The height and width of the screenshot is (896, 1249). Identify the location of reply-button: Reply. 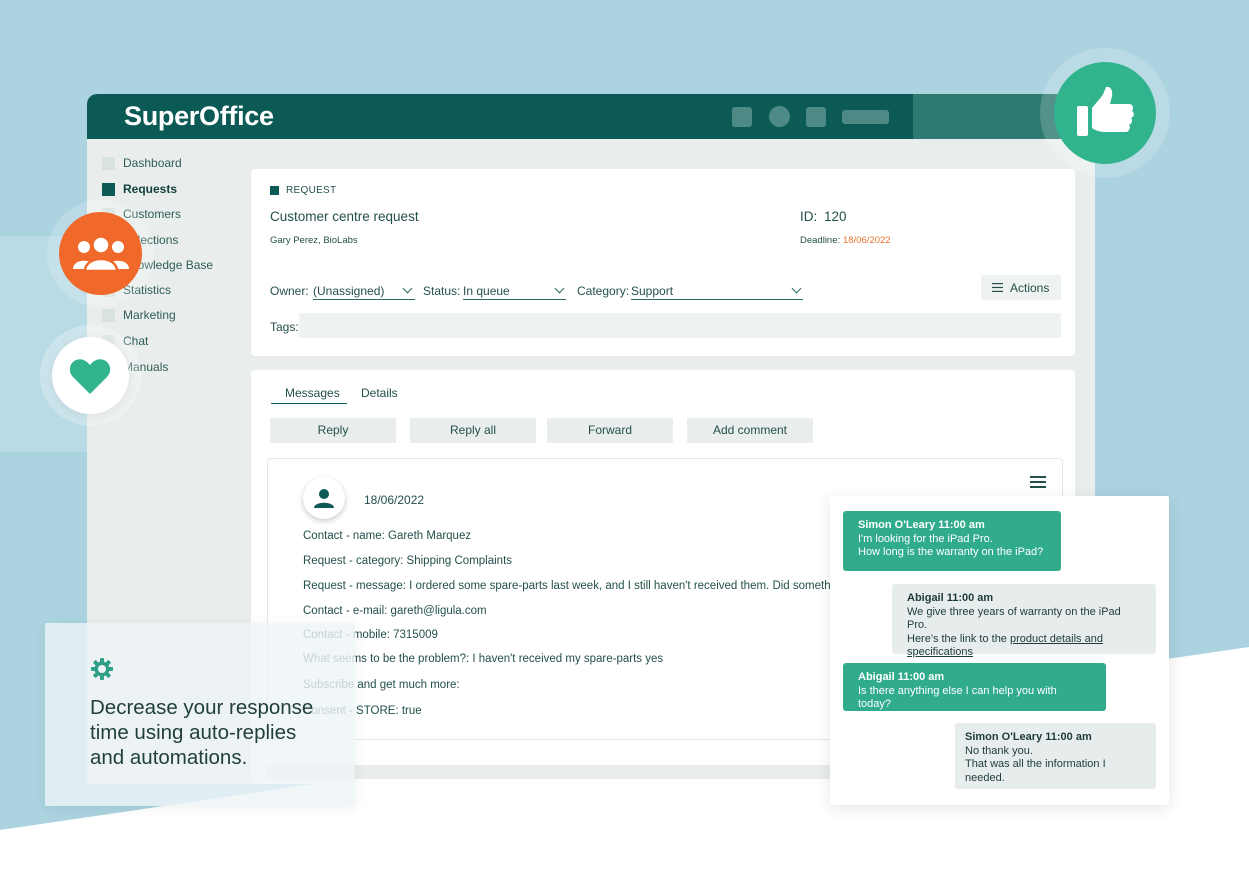
(333, 430).